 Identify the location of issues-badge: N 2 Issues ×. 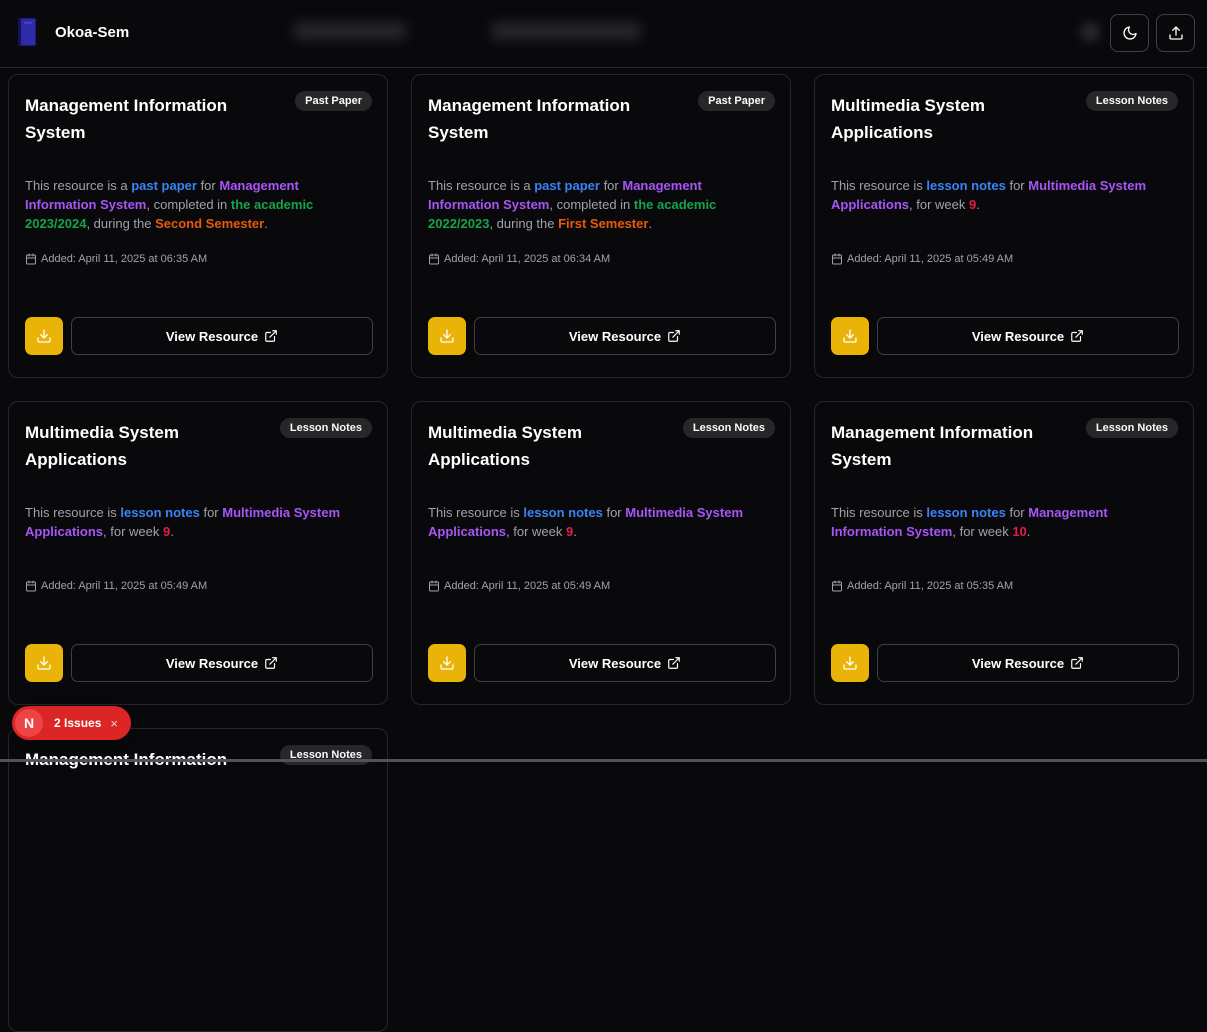
(71, 723).